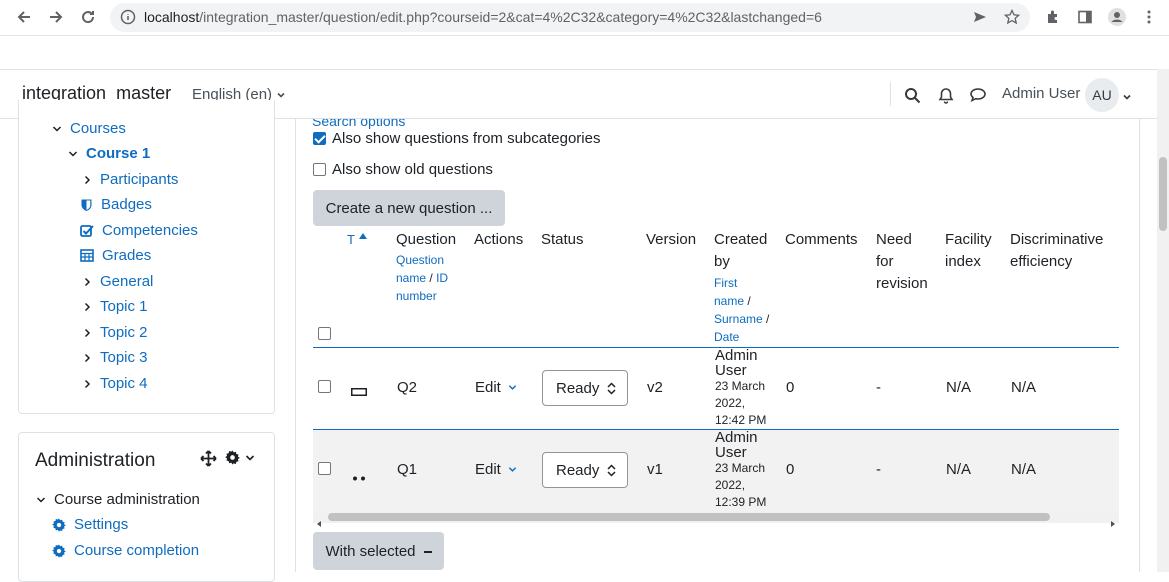  What do you see at coordinates (890, 94) in the screenshot?
I see `header-divider` at bounding box center [890, 94].